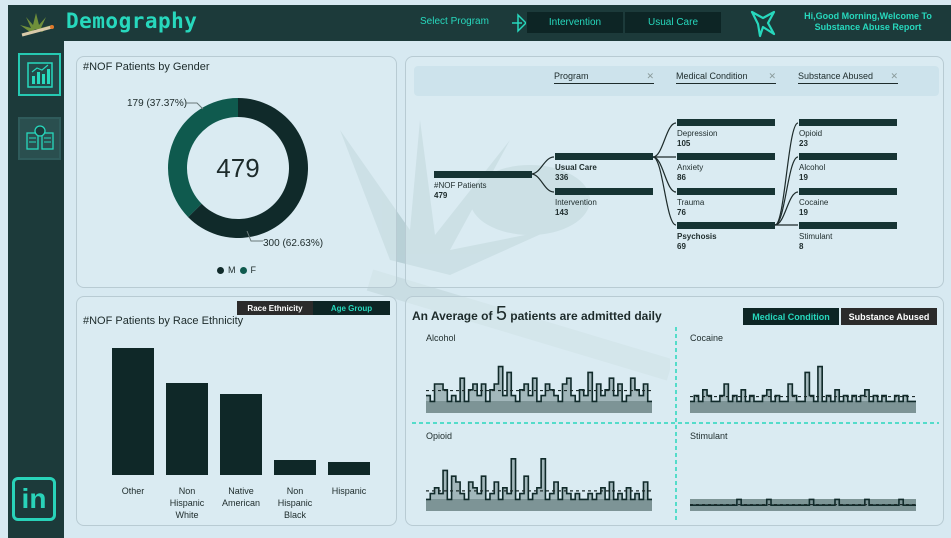 The width and height of the screenshot is (951, 538). I want to click on race-bar-label-line: Other, so click(133, 491).